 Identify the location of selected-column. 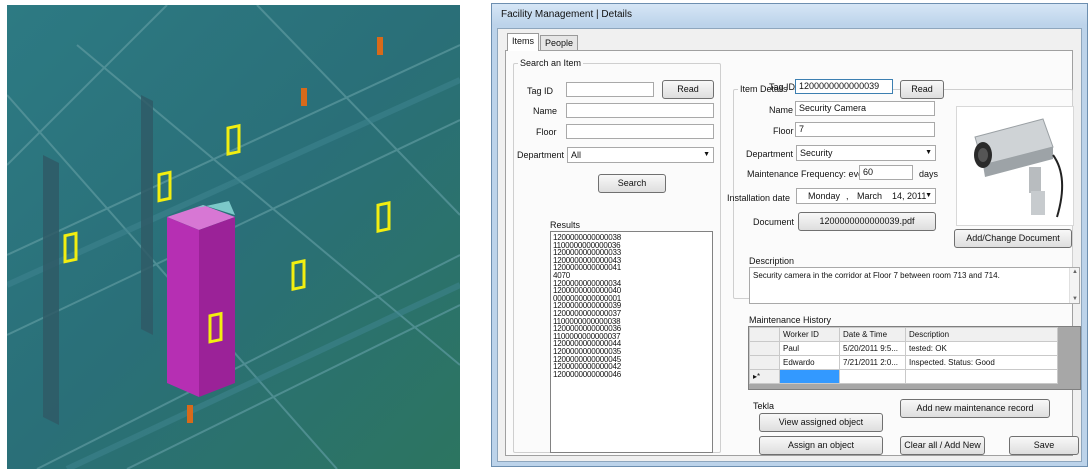
(201, 299).